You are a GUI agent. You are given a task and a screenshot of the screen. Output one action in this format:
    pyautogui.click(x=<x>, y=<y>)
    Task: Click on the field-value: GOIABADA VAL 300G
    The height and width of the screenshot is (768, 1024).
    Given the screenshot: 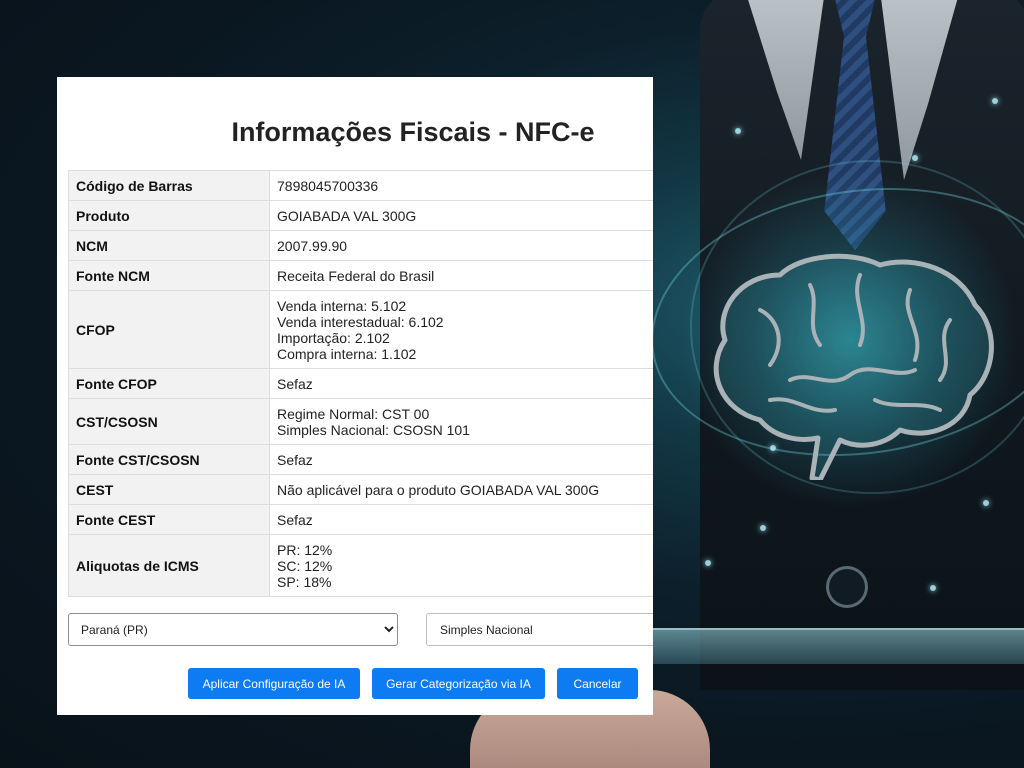 What is the action you would take?
    pyautogui.click(x=461, y=215)
    